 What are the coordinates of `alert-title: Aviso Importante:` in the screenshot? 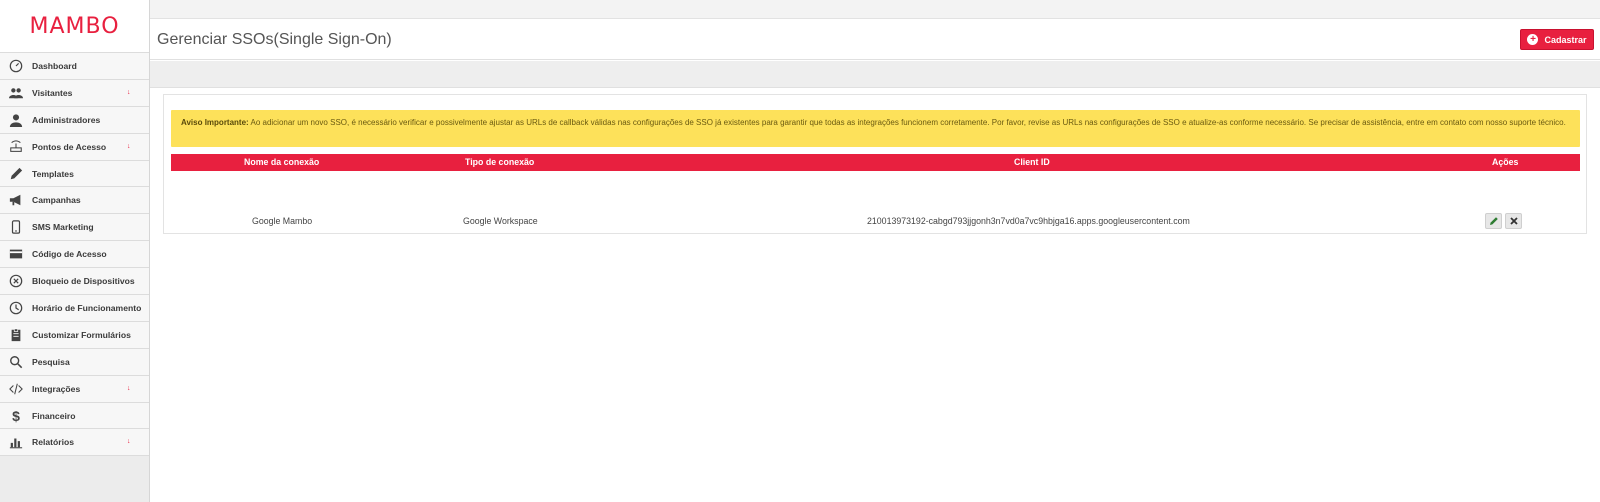 It's located at (215, 122).